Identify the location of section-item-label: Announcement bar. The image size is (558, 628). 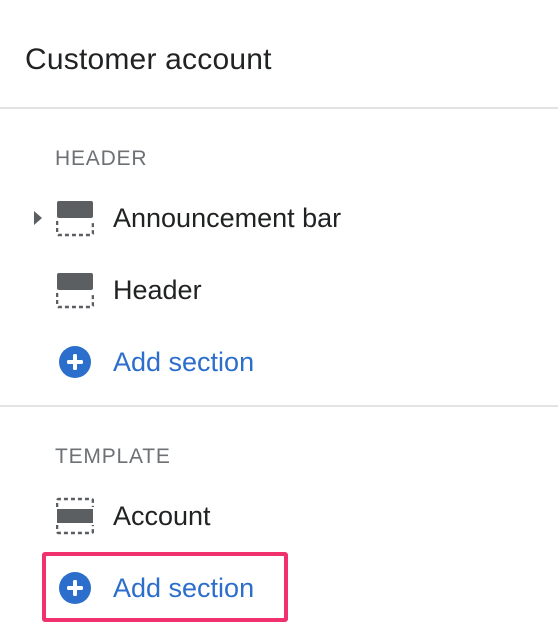
(227, 218).